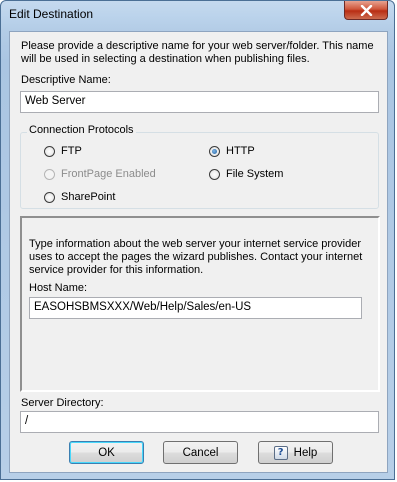  Describe the element at coordinates (49, 174) in the screenshot. I see `radio-frontpage-button` at that location.